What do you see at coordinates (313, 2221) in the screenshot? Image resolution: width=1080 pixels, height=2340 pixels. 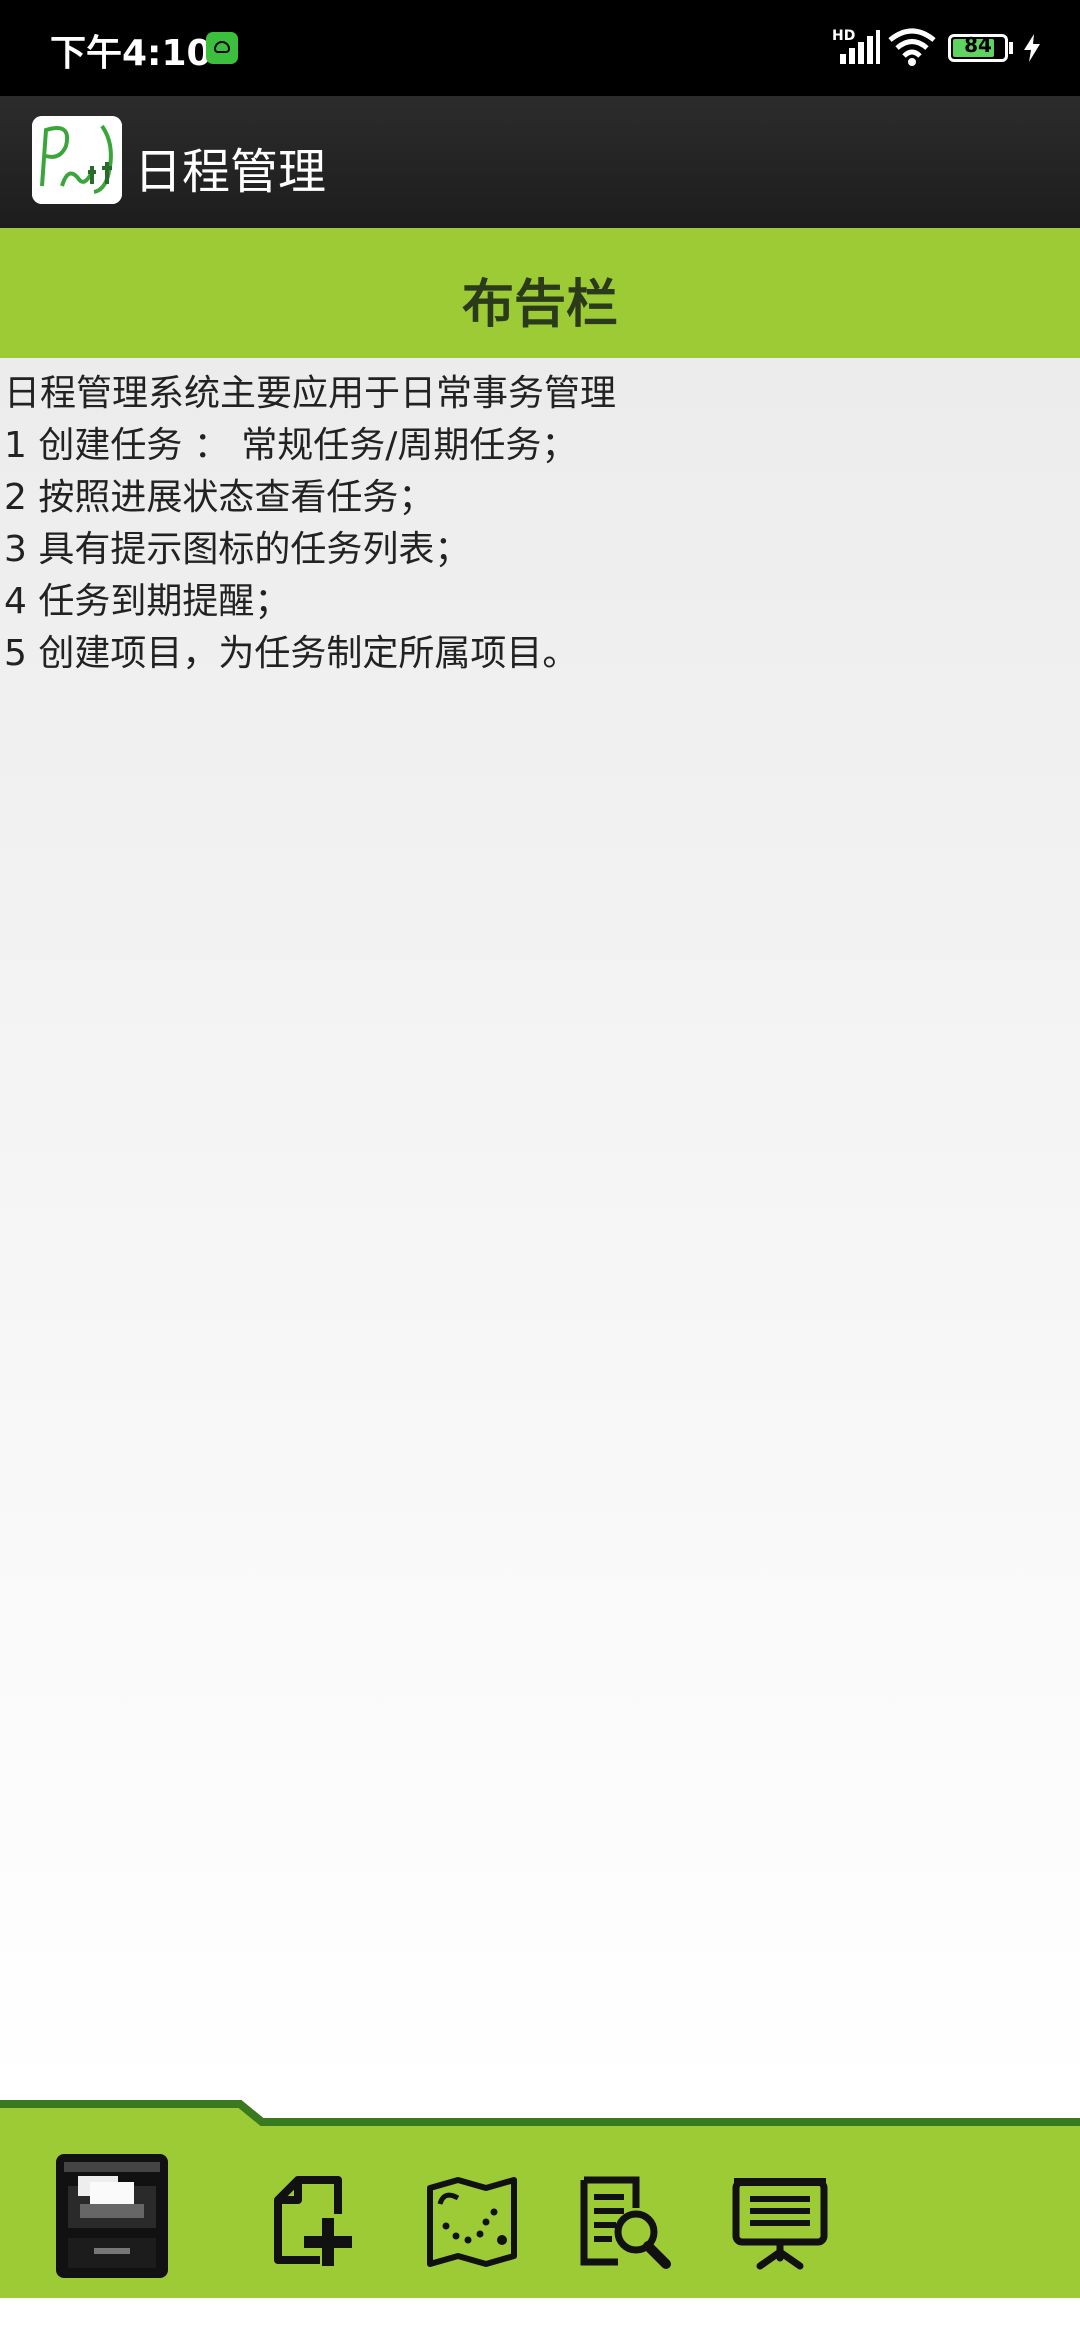 I see `add-document-icon` at bounding box center [313, 2221].